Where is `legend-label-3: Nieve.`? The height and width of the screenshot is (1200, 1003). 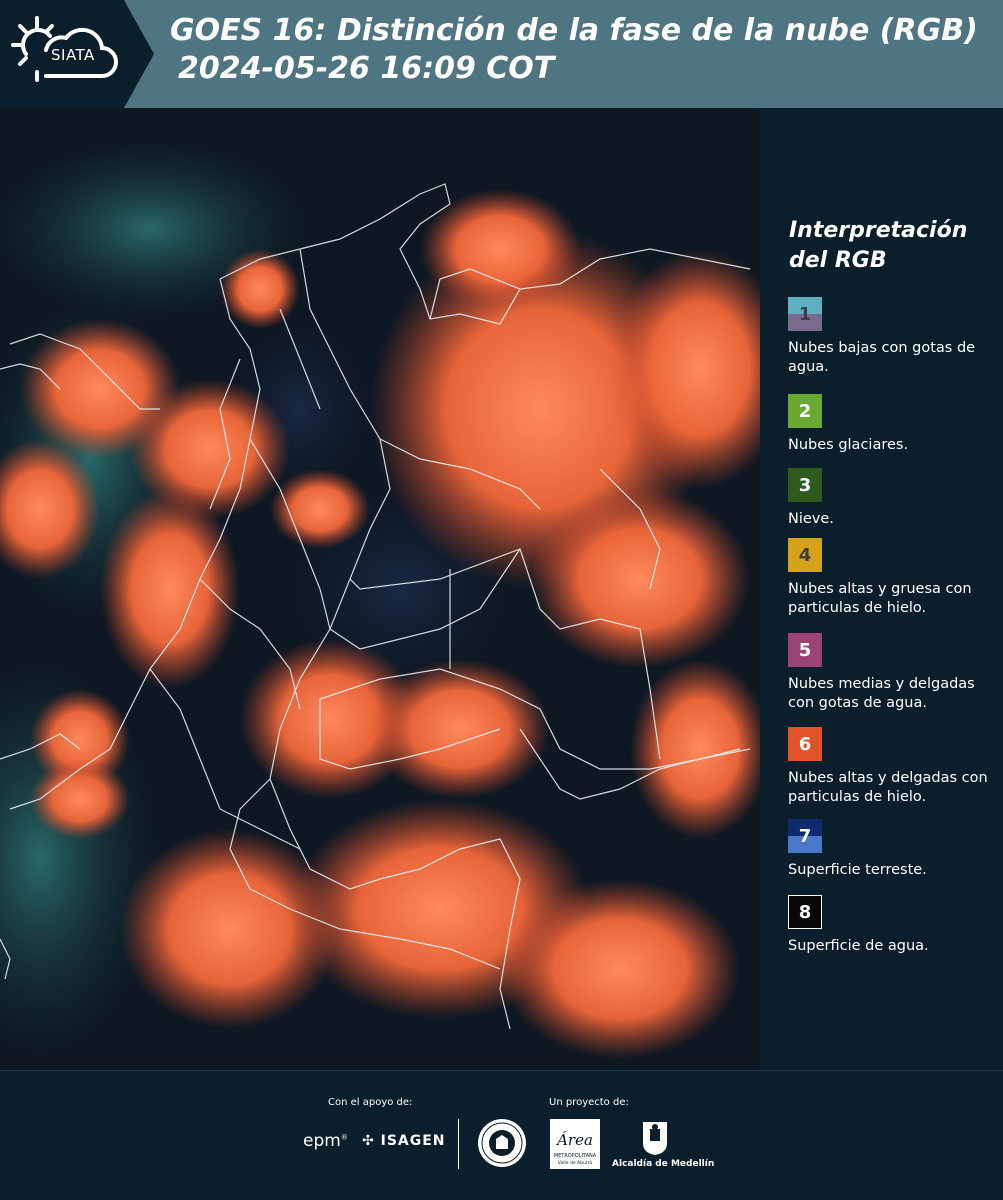 legend-label-3: Nieve. is located at coordinates (811, 519).